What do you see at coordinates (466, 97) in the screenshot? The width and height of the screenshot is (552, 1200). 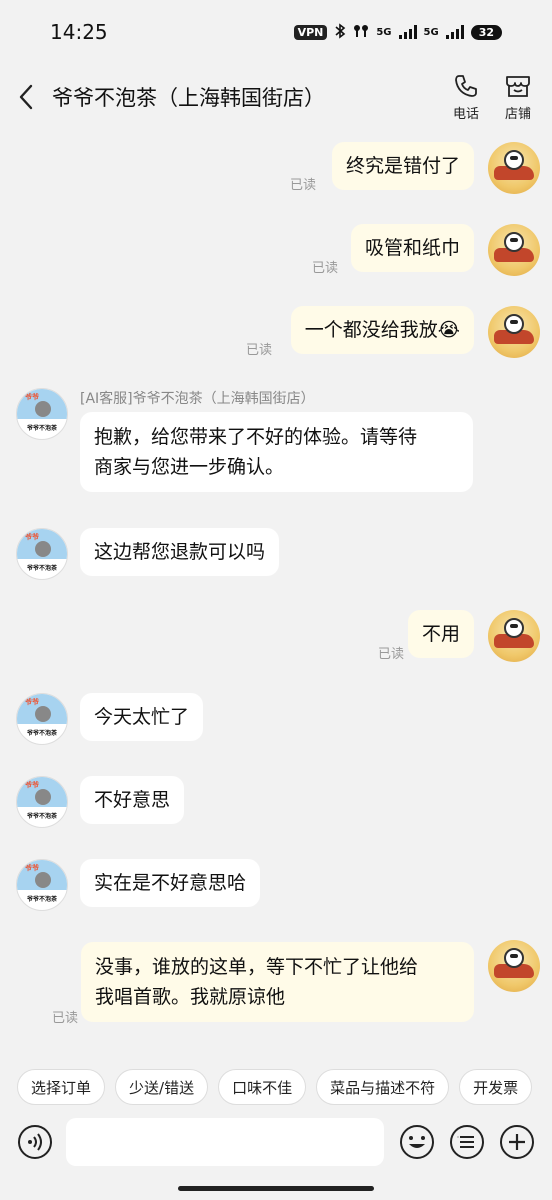 I see `phone-button: 电话` at bounding box center [466, 97].